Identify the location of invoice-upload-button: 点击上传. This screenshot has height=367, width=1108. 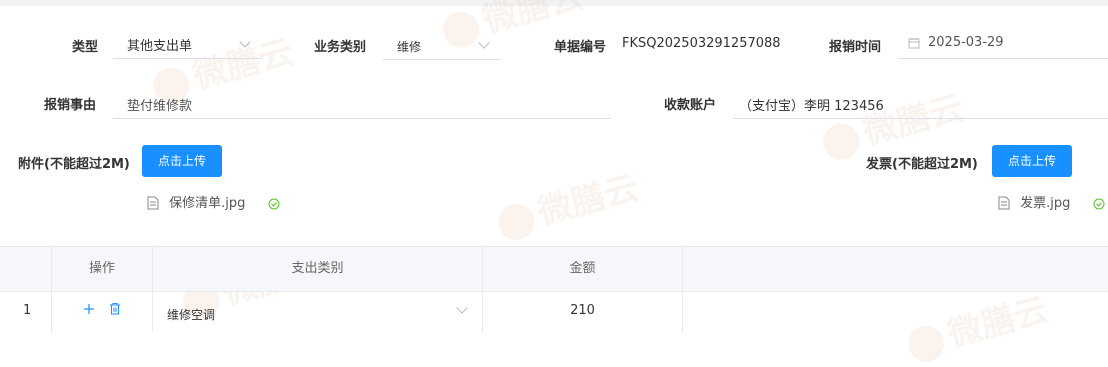
(1032, 161).